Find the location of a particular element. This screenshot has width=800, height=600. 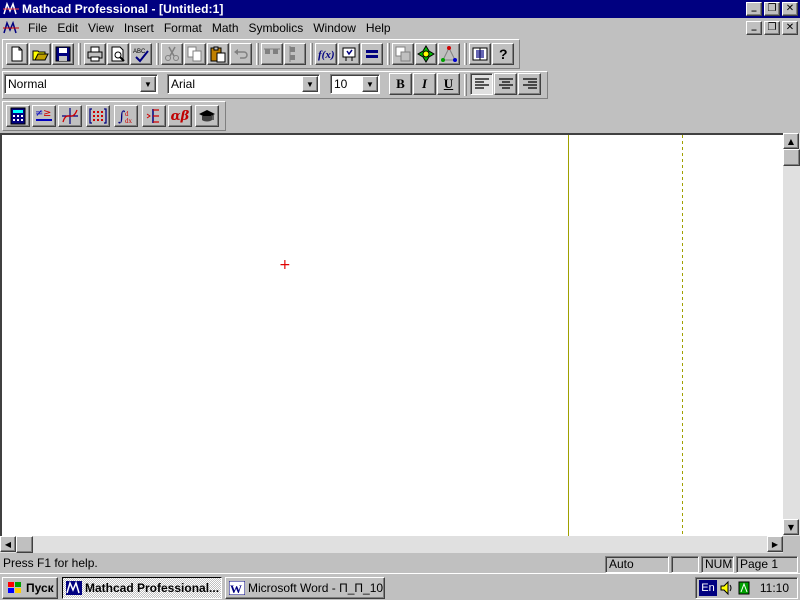

align-left-icon is located at coordinates (481, 83).